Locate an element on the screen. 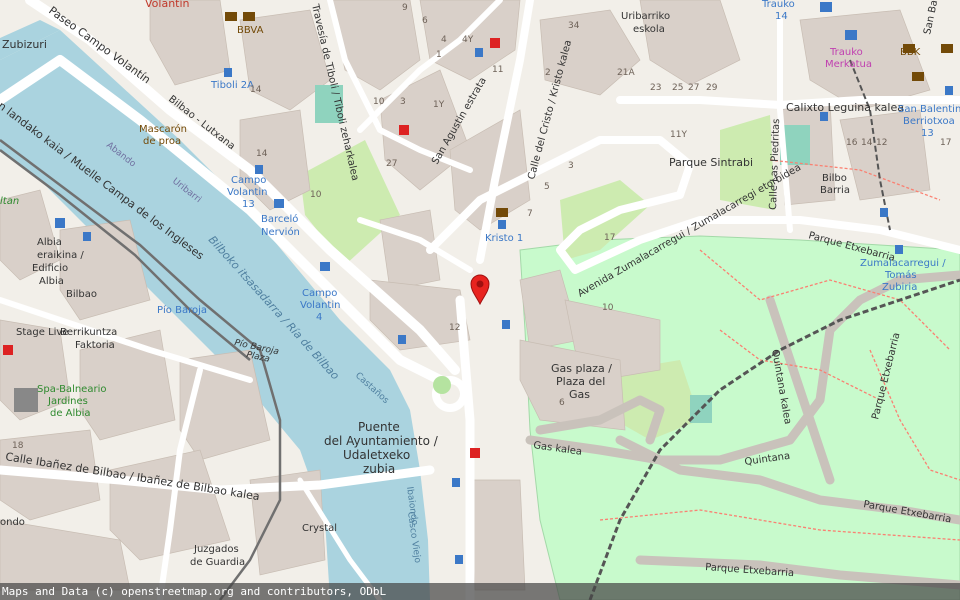  label-trauko-merkatua-1: Trauko is located at coordinates (846, 52).